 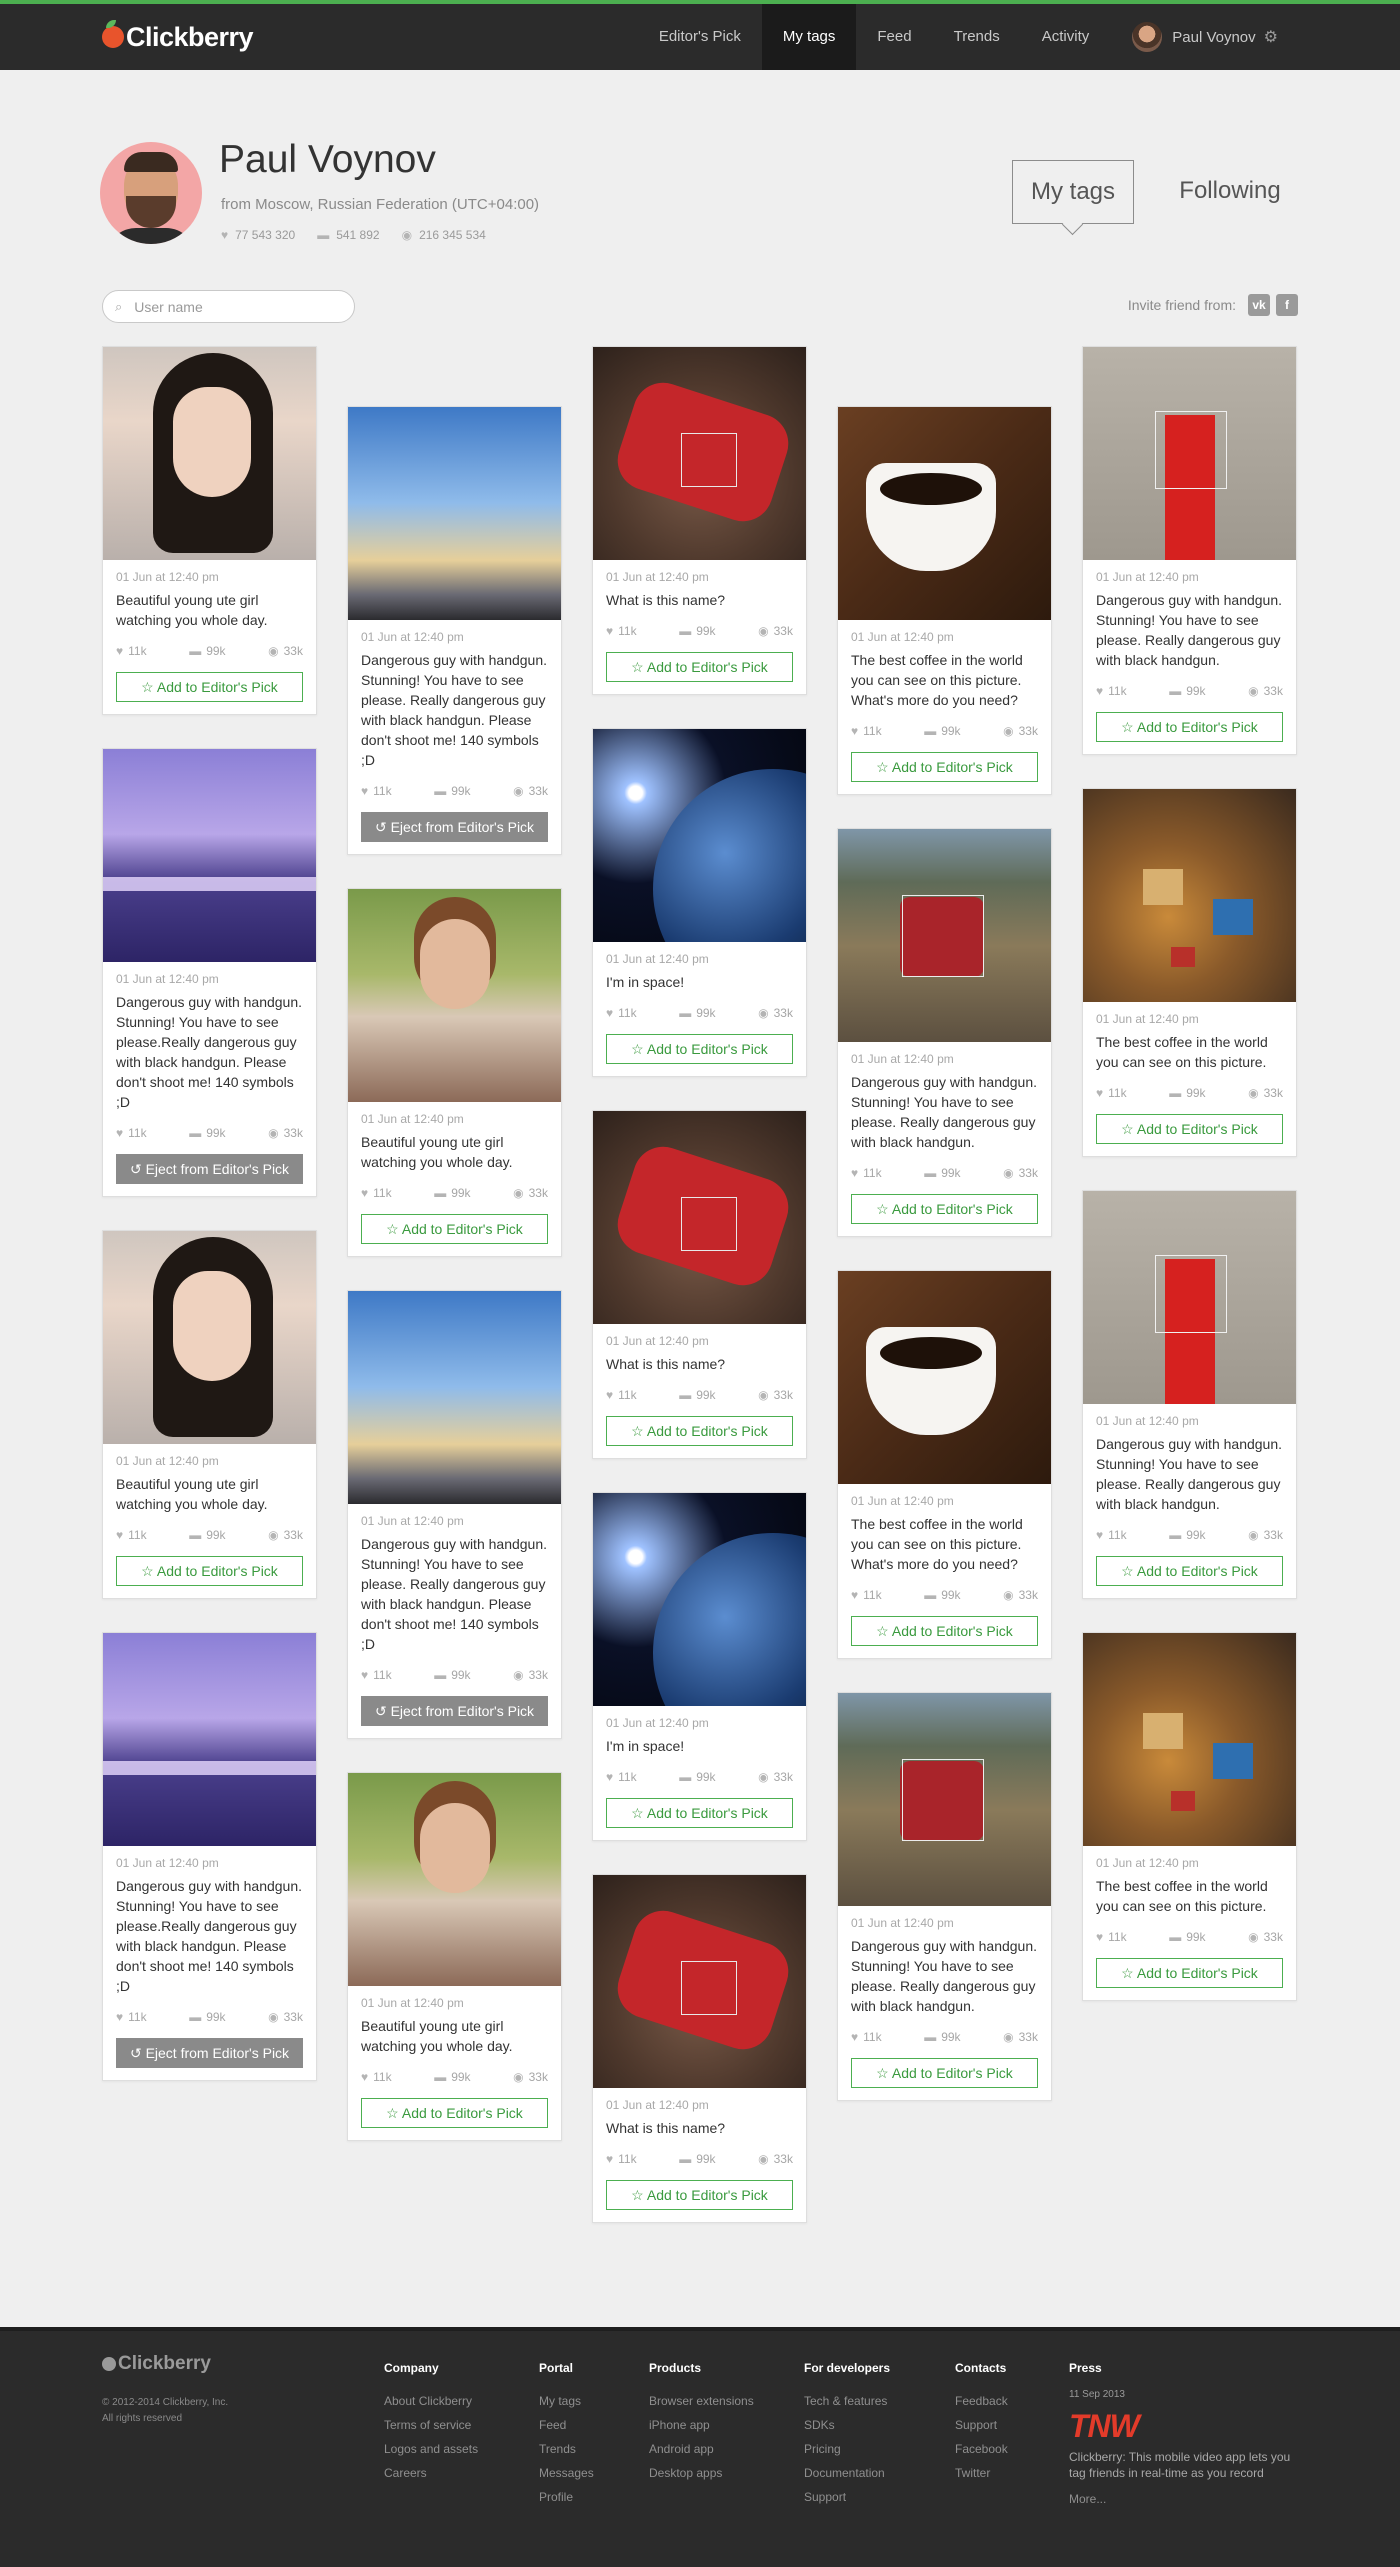 What do you see at coordinates (1259, 305) in the screenshot?
I see `vk-icon: vk` at bounding box center [1259, 305].